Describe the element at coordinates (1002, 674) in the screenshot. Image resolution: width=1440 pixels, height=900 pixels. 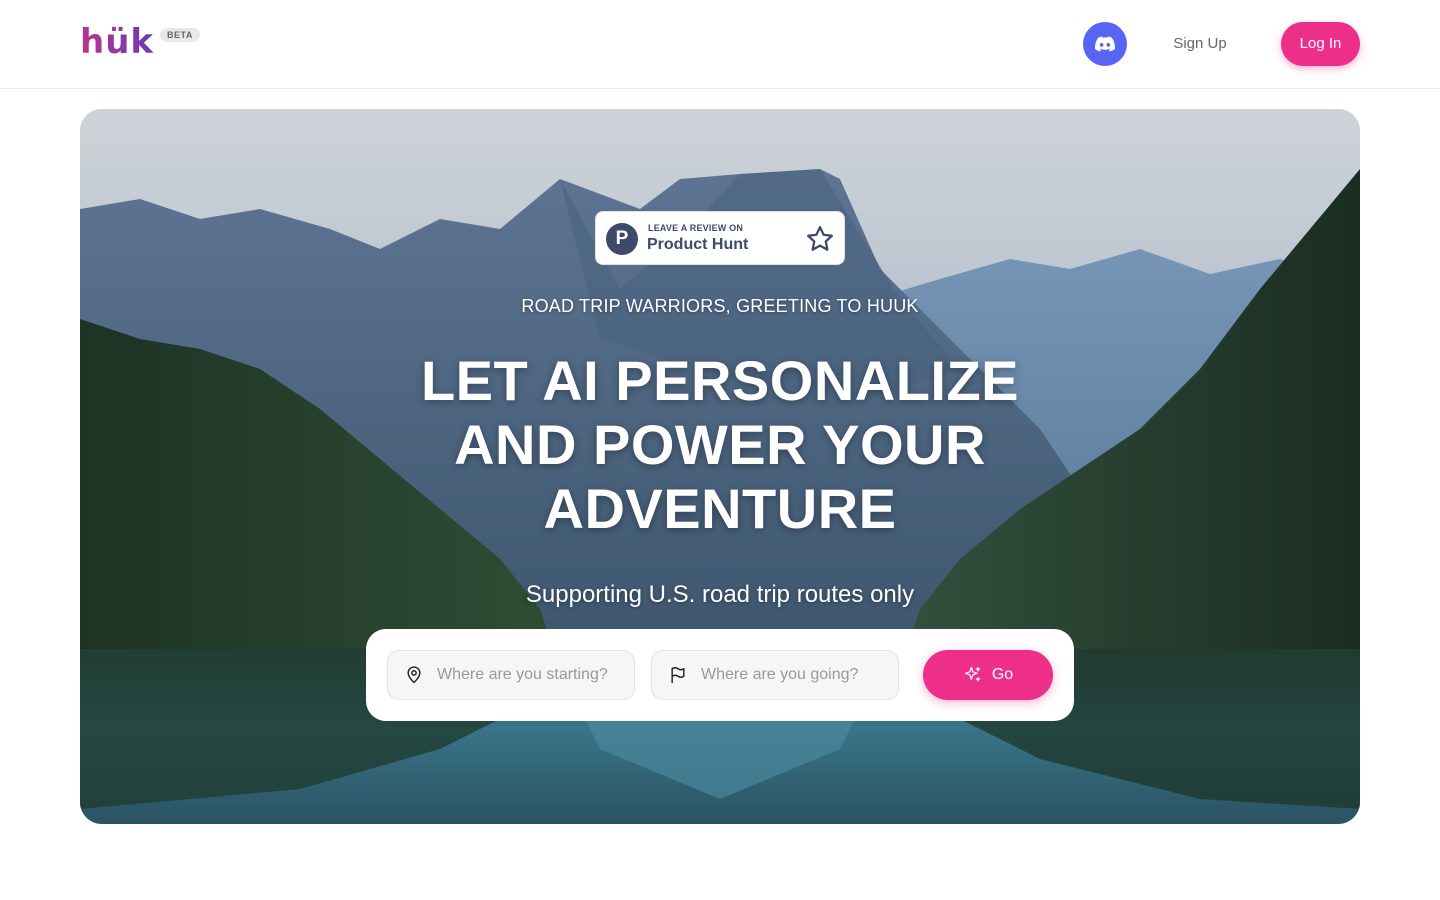
I see `go-label: Go` at that location.